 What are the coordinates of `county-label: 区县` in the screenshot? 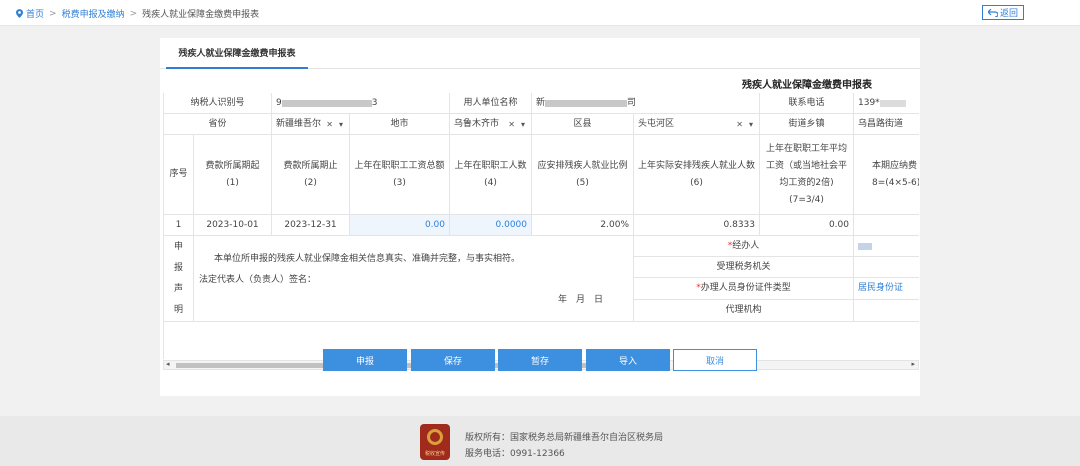 It's located at (583, 124).